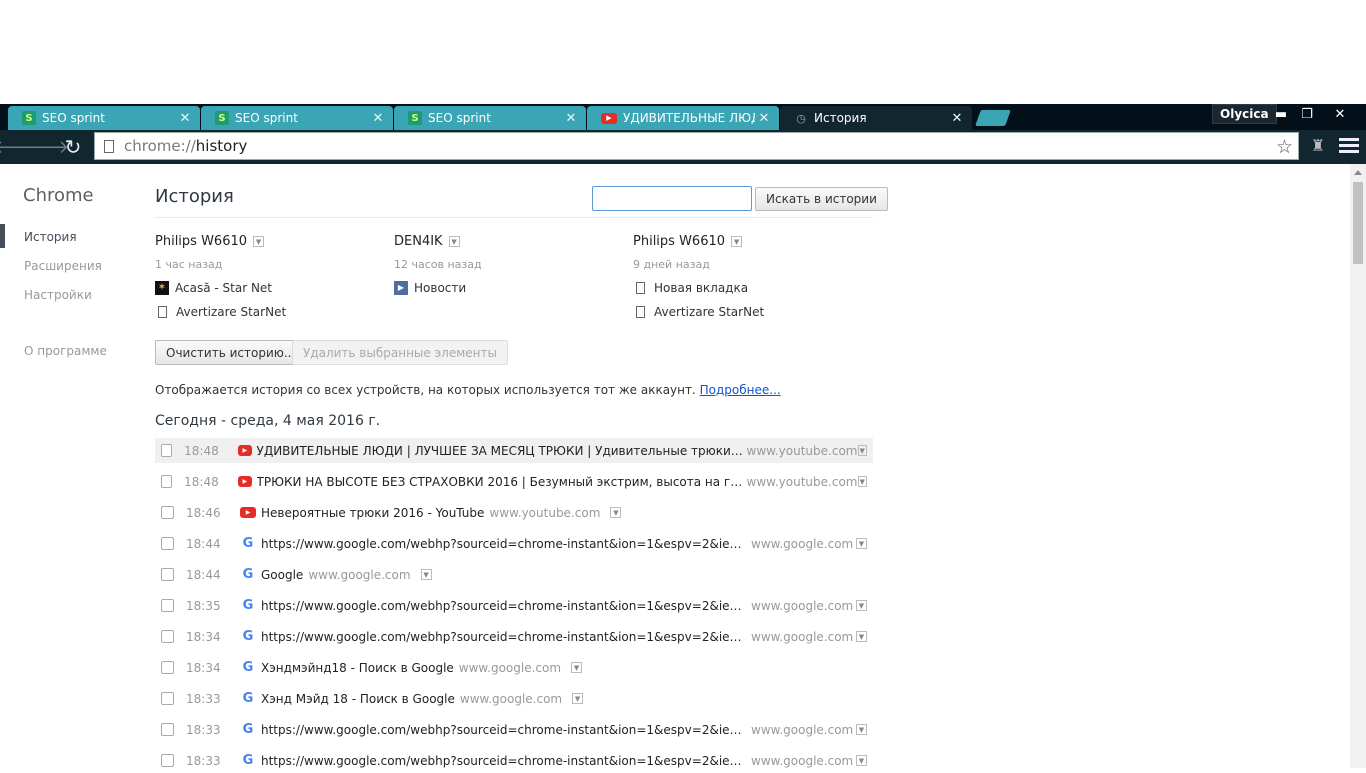 The image size is (1366, 773). What do you see at coordinates (282, 575) in the screenshot?
I see `entry-title: Google` at bounding box center [282, 575].